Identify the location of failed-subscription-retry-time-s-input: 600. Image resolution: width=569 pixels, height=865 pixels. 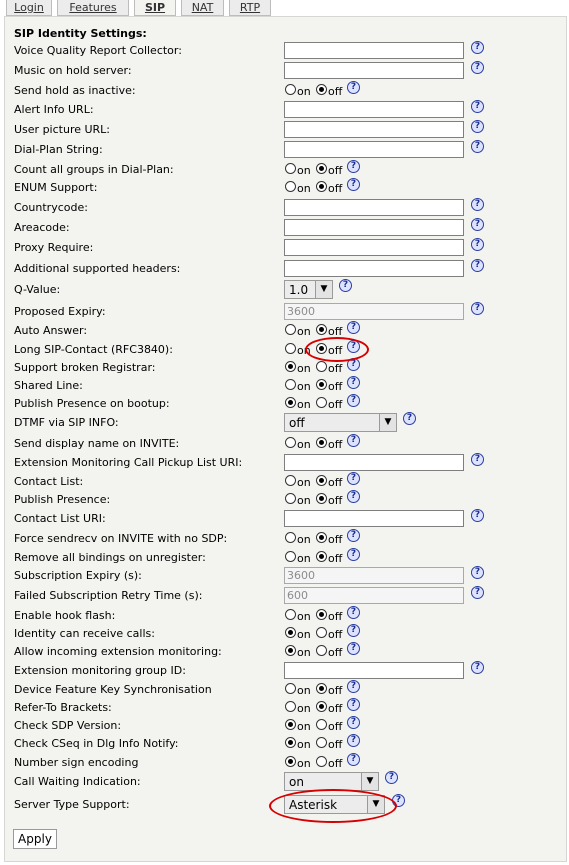
(374, 595).